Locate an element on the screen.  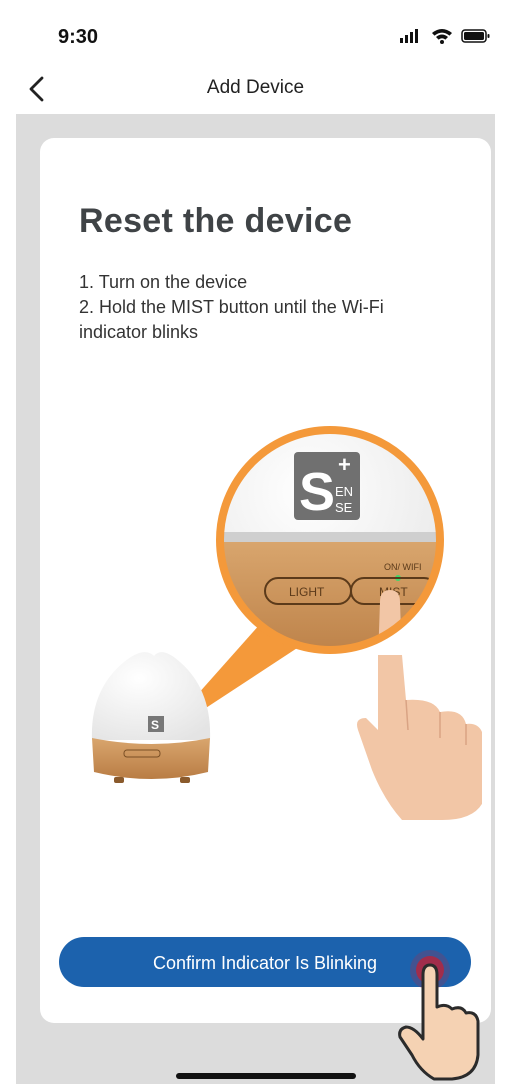
tap-hand-icon is located at coordinates (439, 1015).